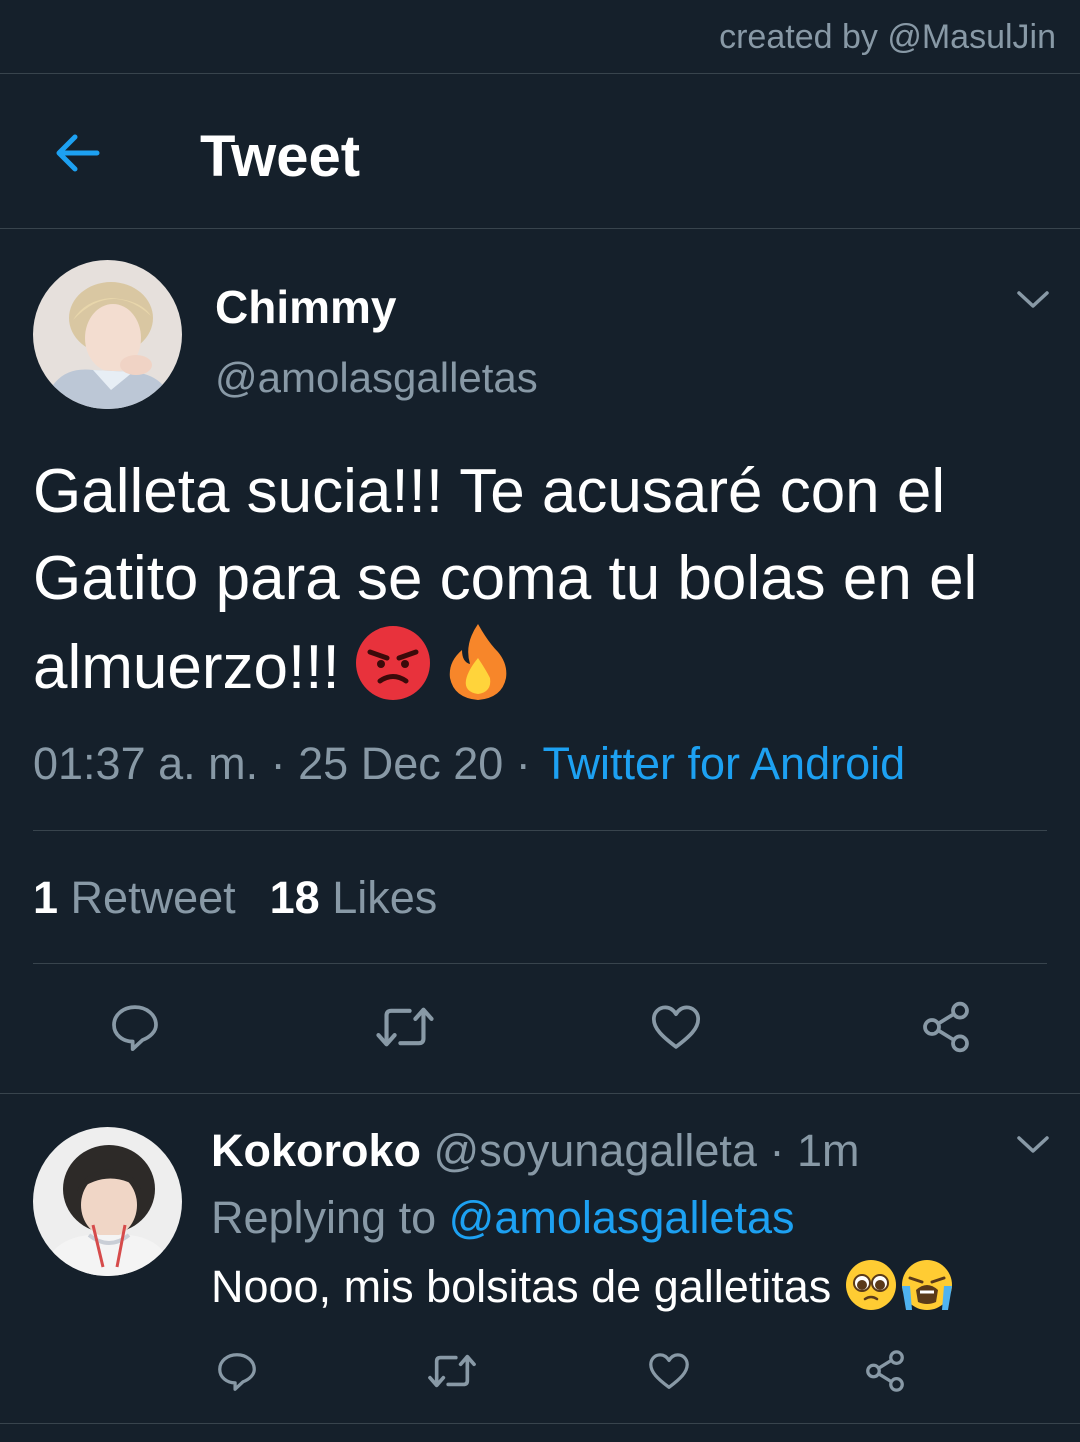 The width and height of the screenshot is (1080, 1442). Describe the element at coordinates (927, 1290) in the screenshot. I see `loudly-crying-face-emoji` at that location.